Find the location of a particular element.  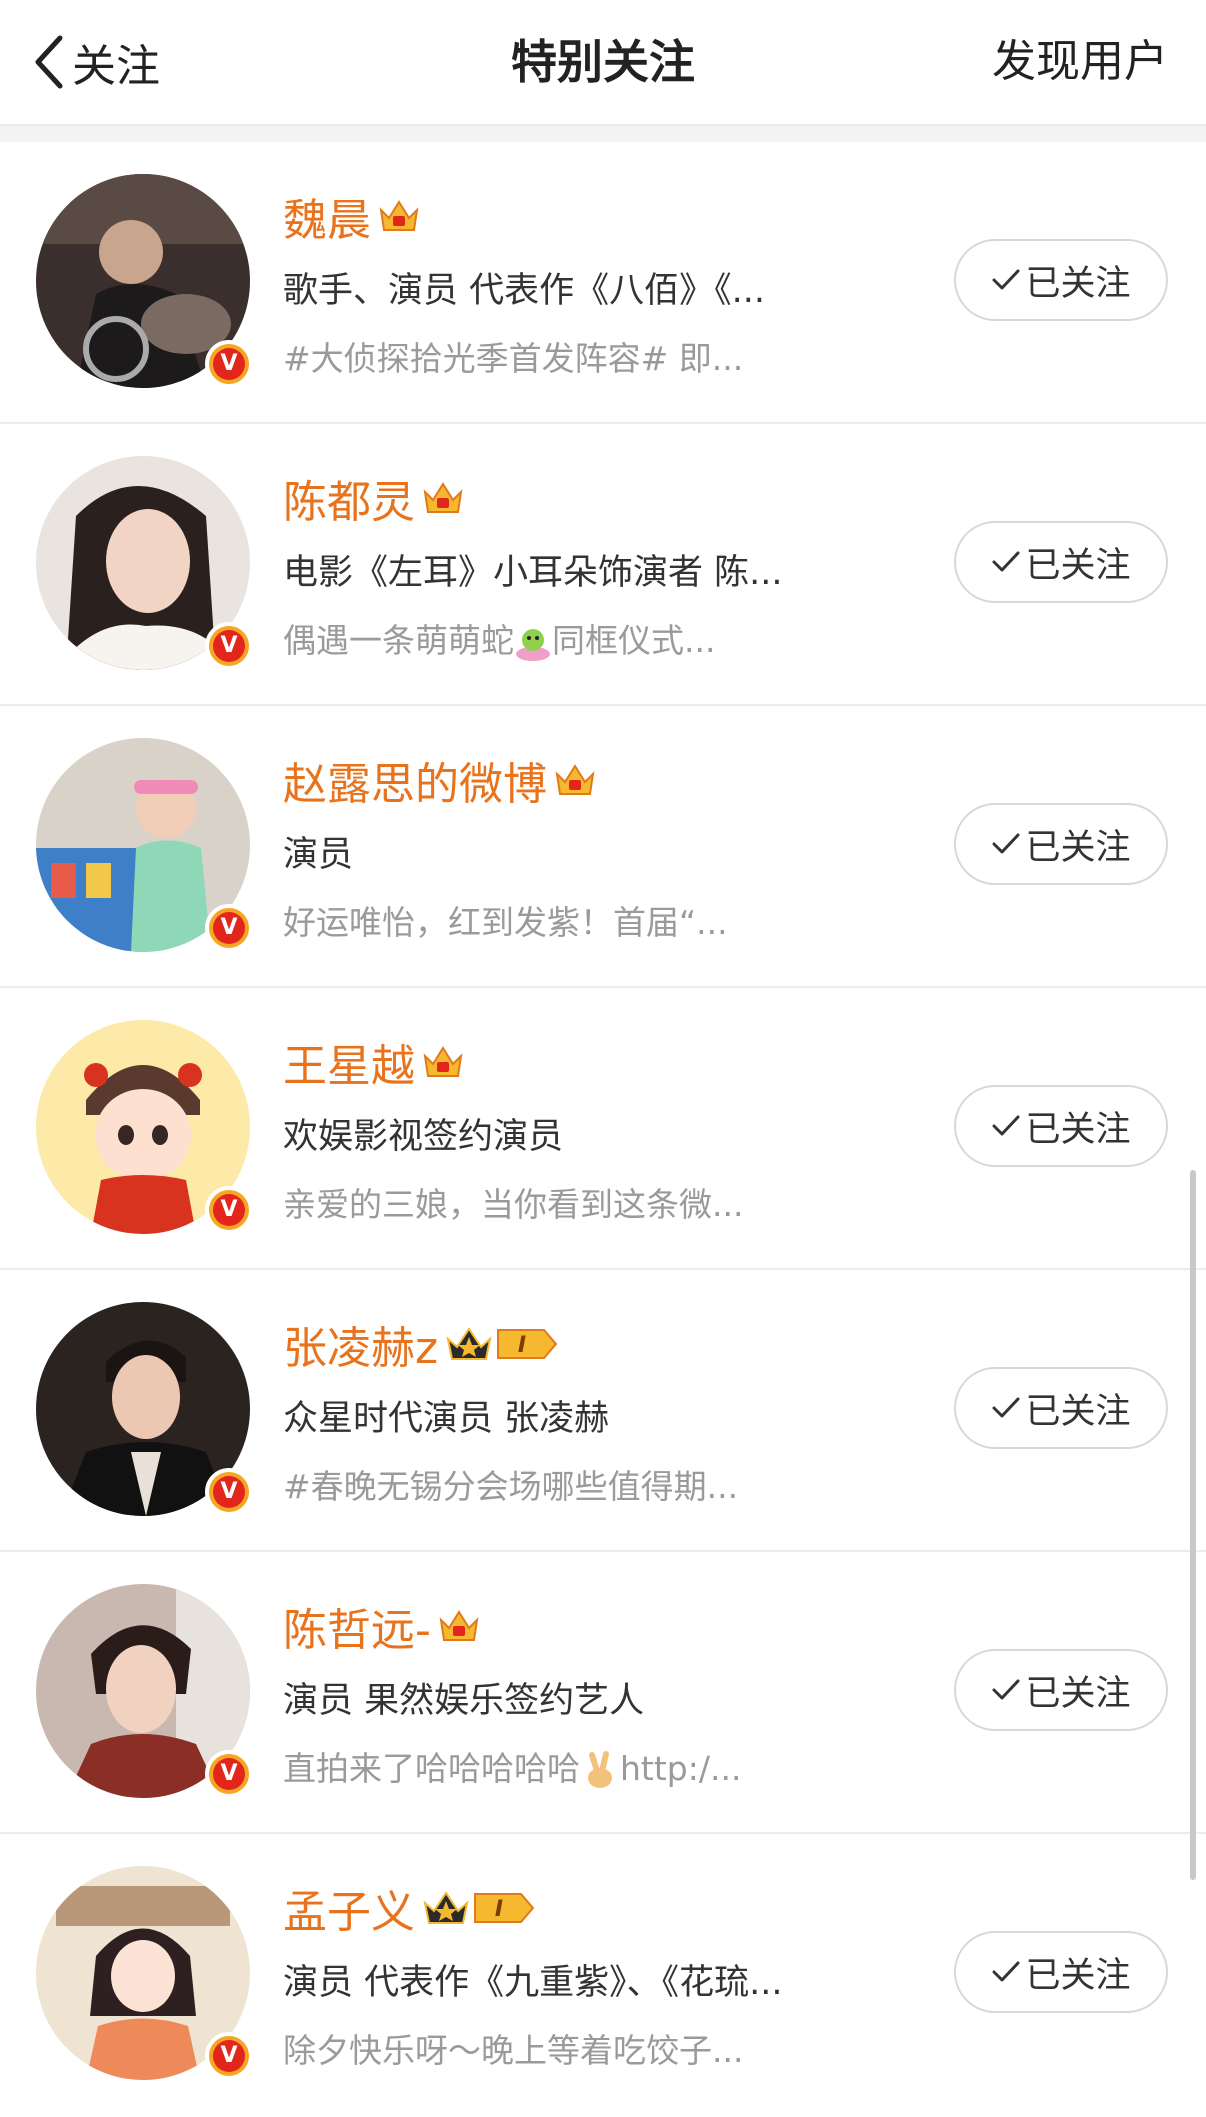

user-row: V 张凌赫z I 众星时代演员 张凌赫 #春晚无锡分会场哪些值得期... 已关注 is located at coordinates (603, 1411).